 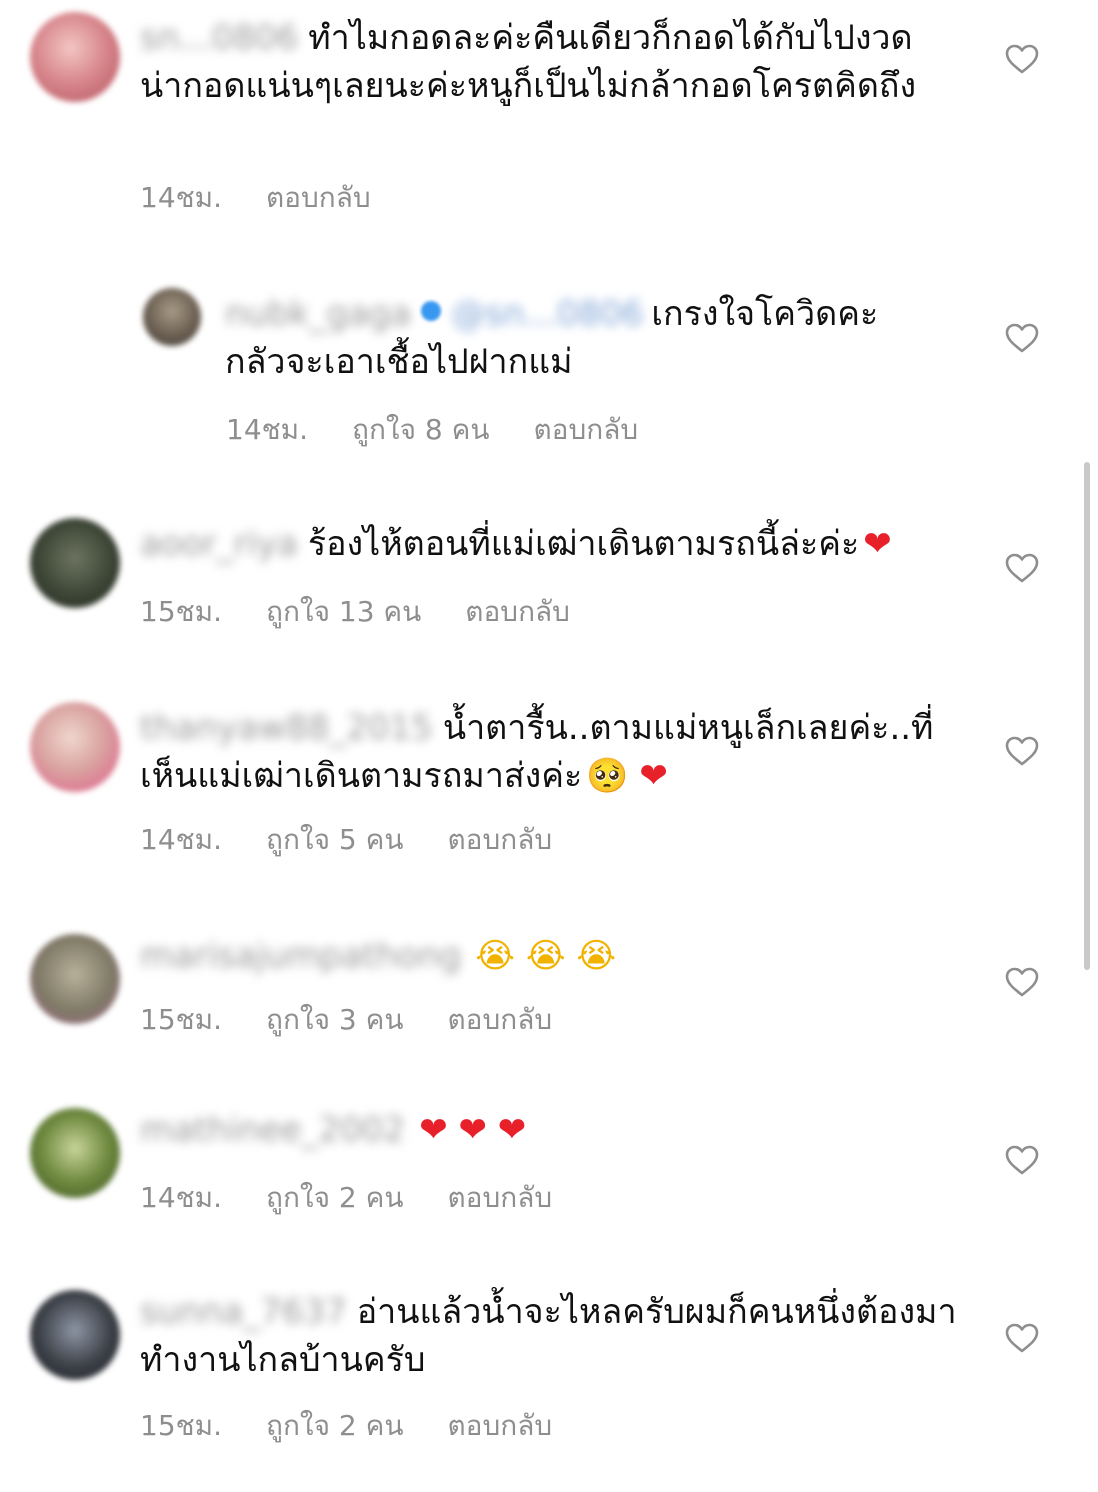 I want to click on comment-username: mathinee_2002, so click(x=272, y=1130).